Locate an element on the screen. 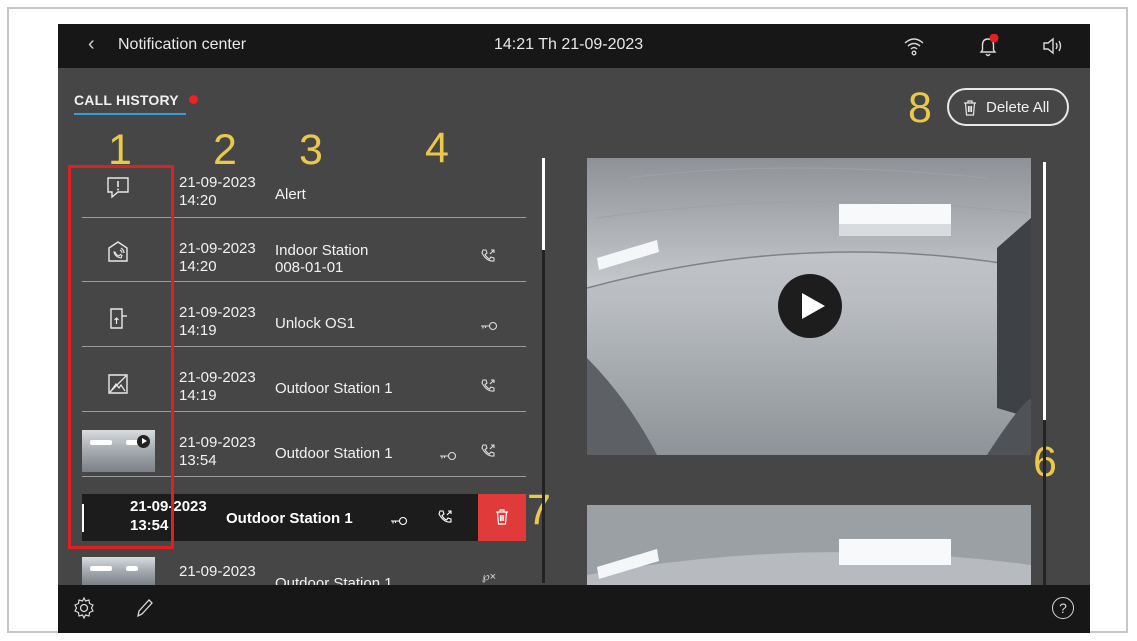 The width and height of the screenshot is (1137, 641). media-scrollbar-thumb is located at coordinates (1044, 291).